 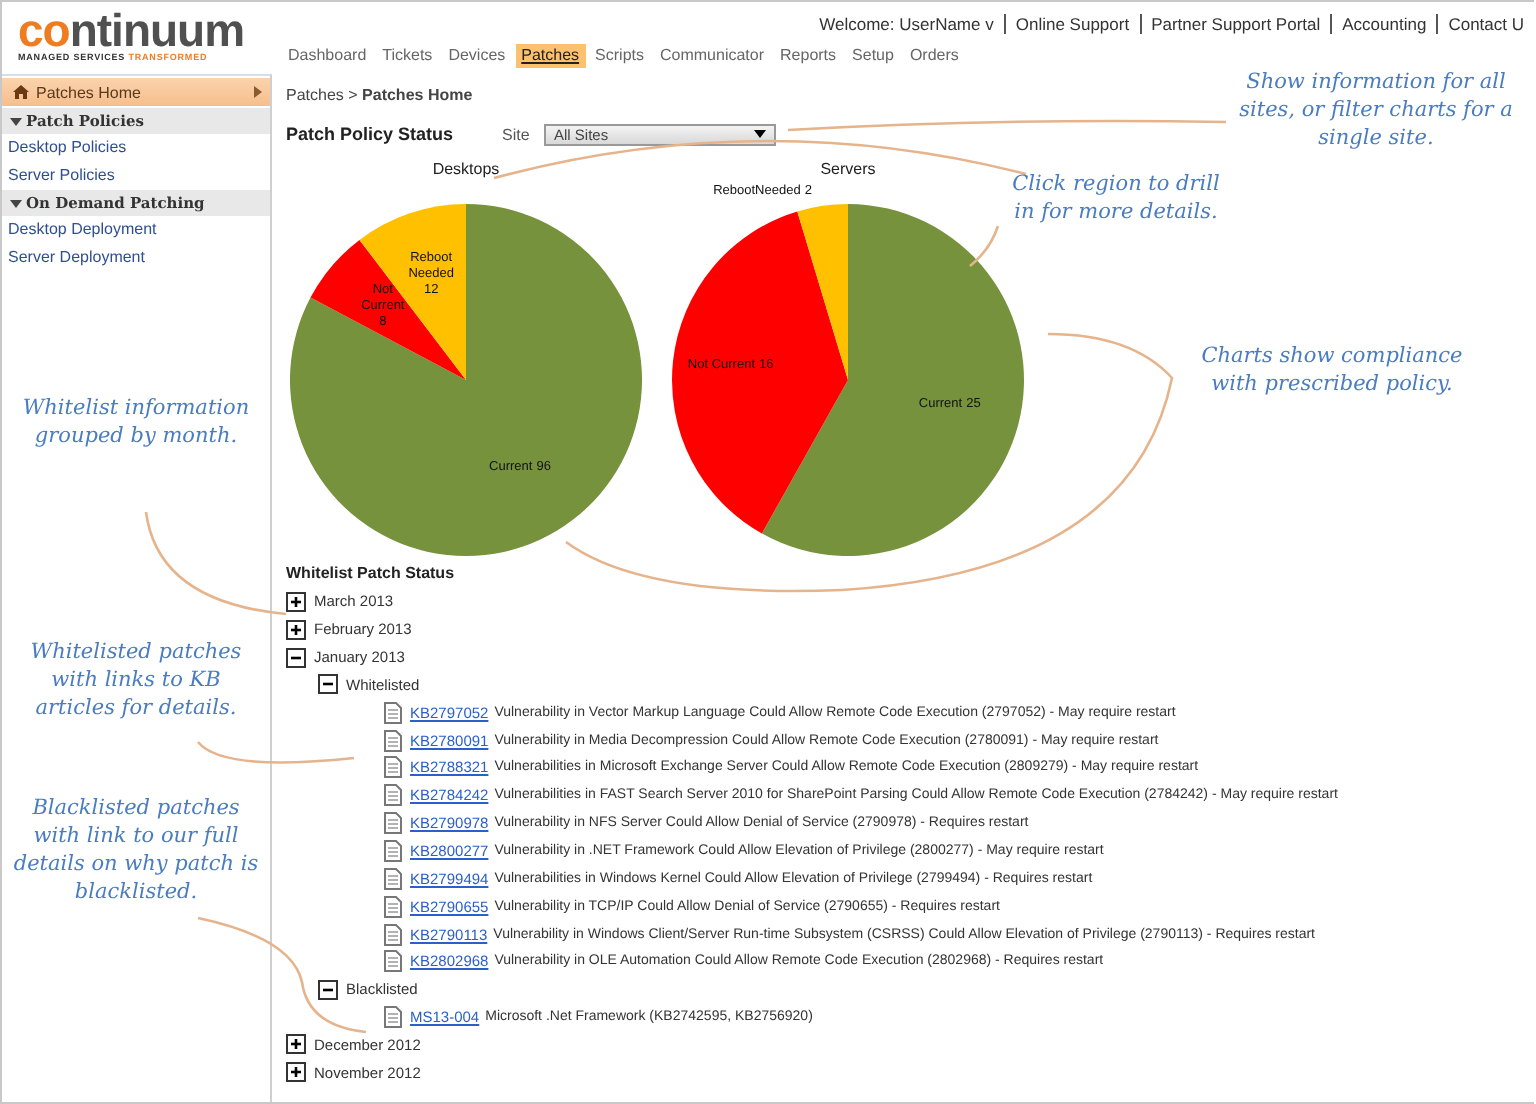 I want to click on sidebar-link: Desktop Deployment, so click(x=136, y=229).